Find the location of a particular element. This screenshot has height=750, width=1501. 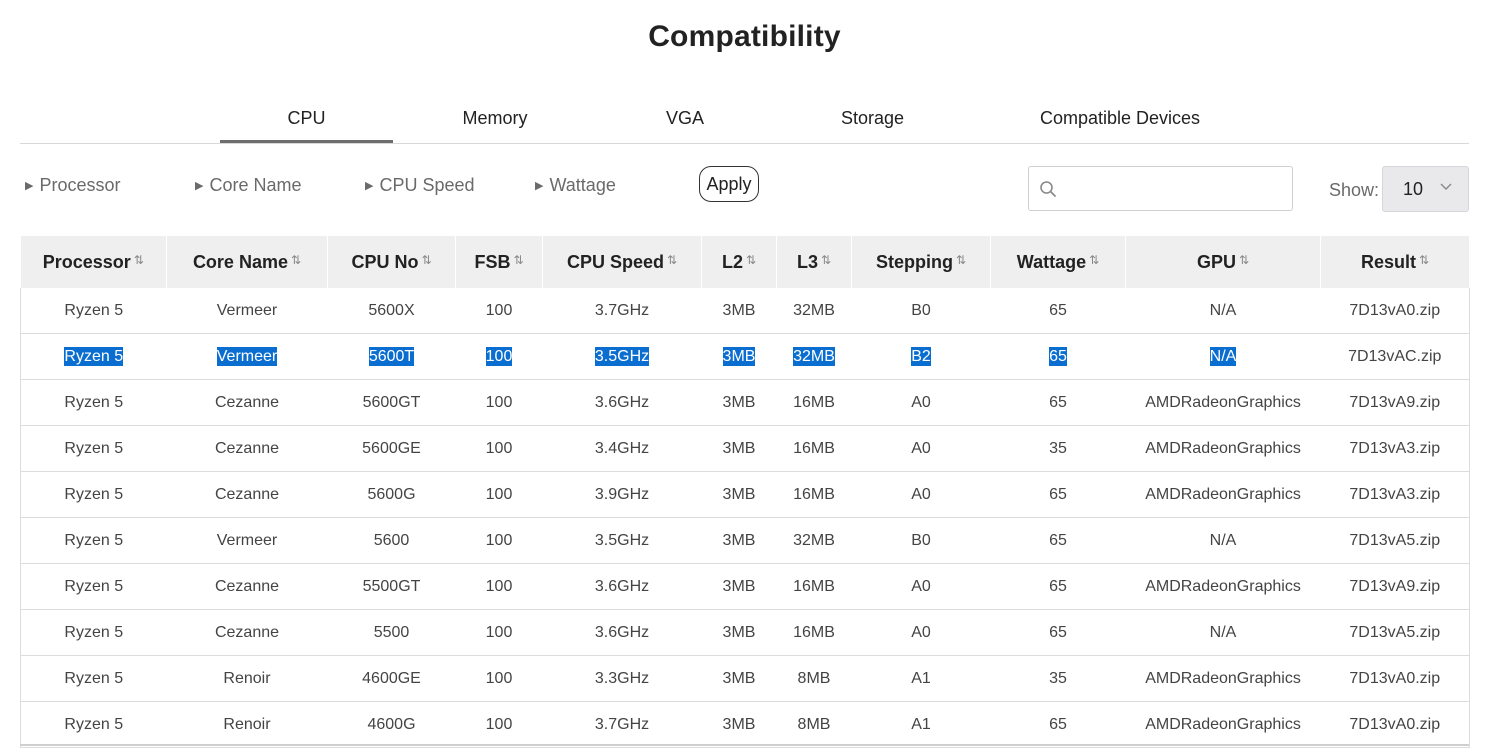

search-input is located at coordinates (1175, 189).